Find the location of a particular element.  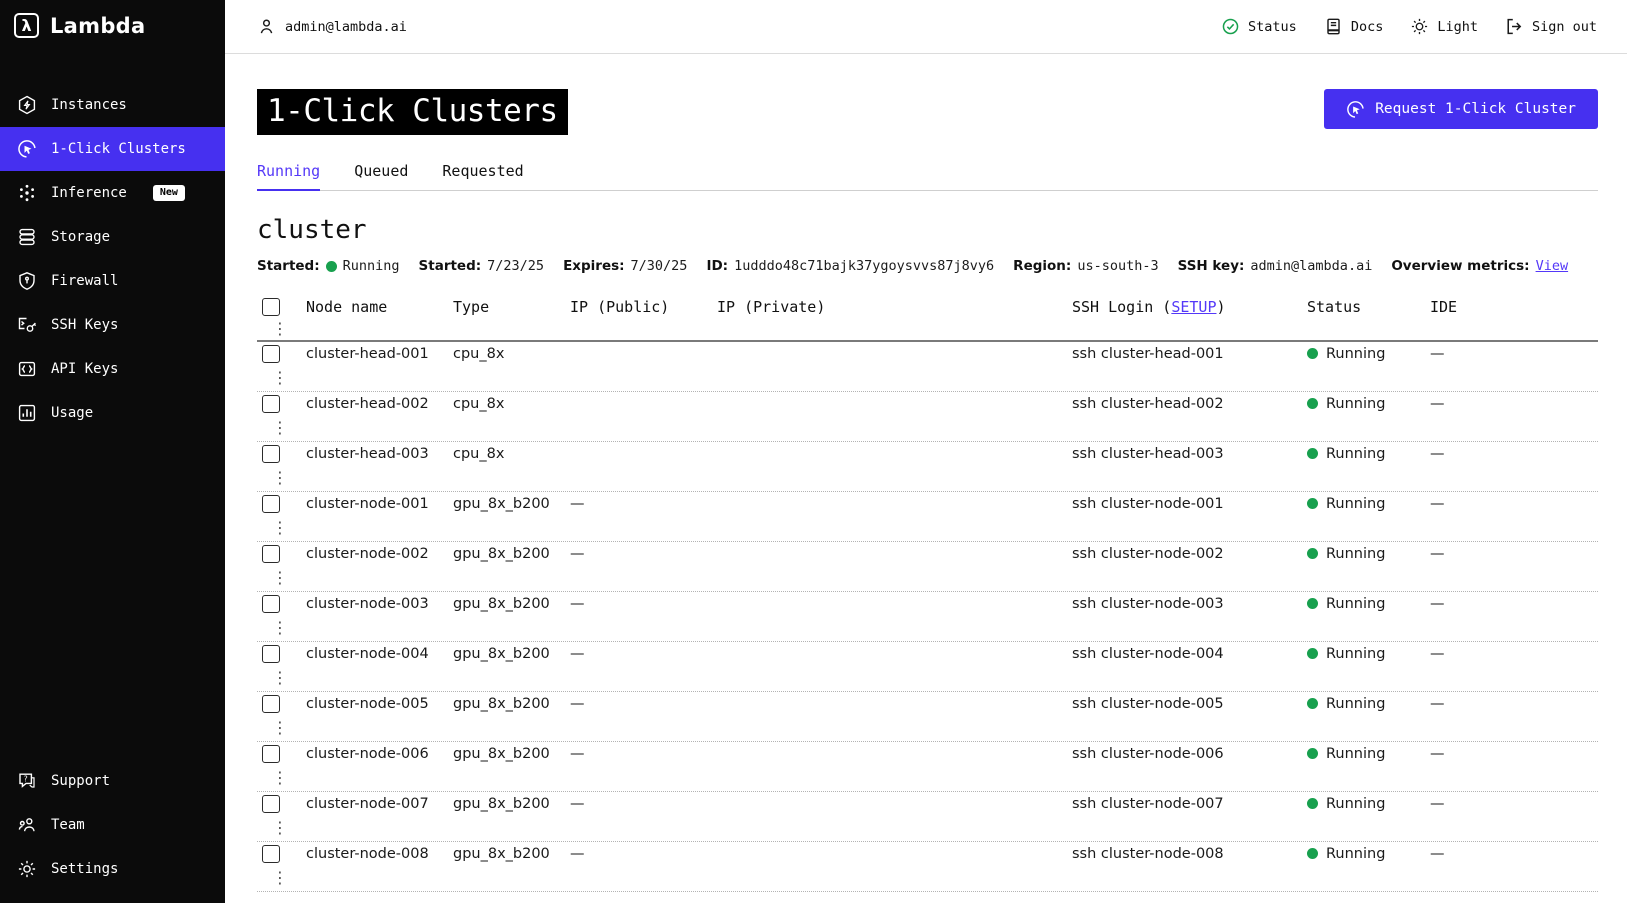

node-ssh-login: ssh cluster-node-007 is located at coordinates (1148, 803).